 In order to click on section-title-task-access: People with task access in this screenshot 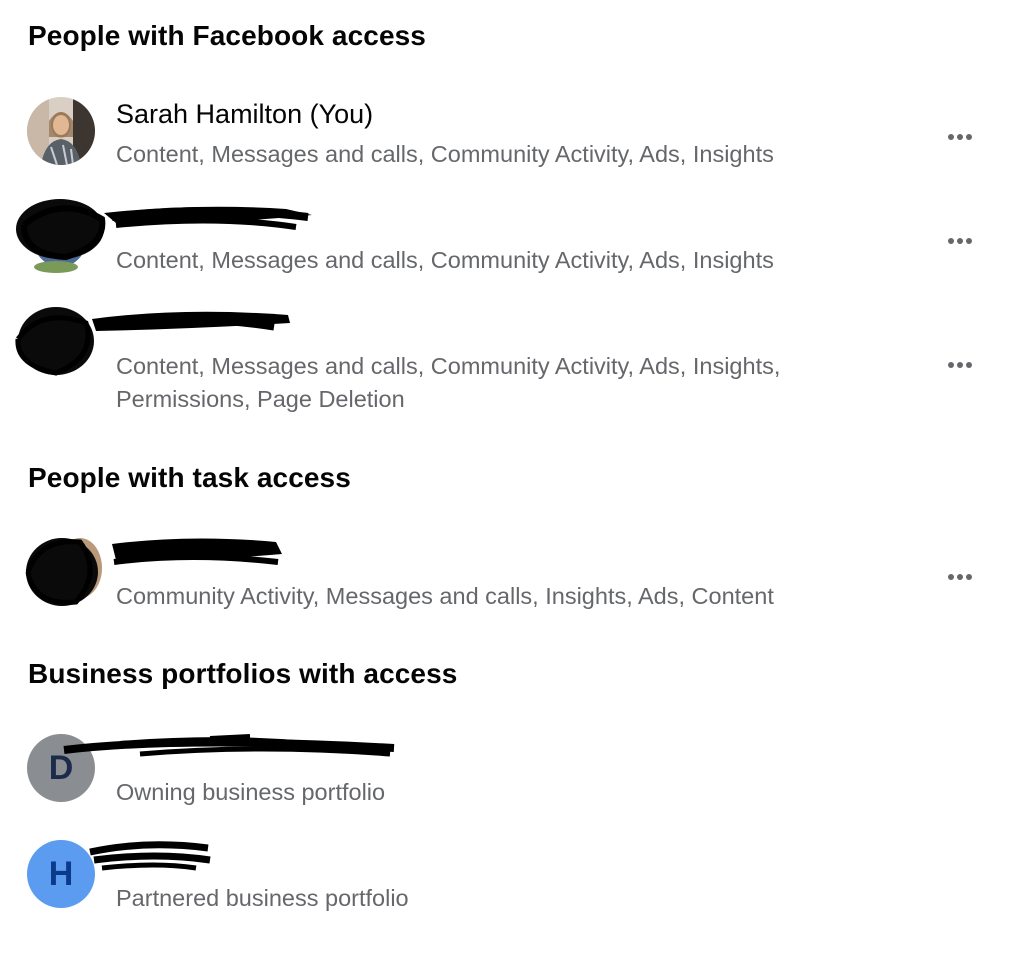, I will do `click(189, 477)`.